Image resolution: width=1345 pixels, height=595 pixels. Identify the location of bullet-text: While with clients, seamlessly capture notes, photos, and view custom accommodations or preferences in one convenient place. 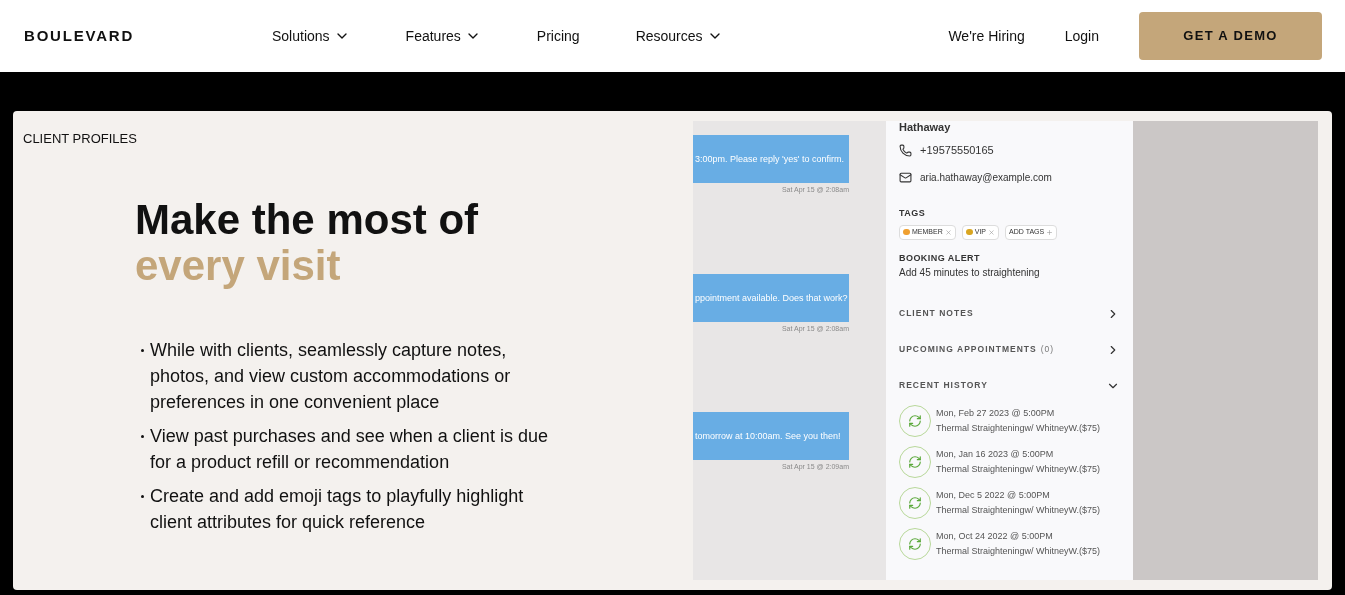
(331, 376).